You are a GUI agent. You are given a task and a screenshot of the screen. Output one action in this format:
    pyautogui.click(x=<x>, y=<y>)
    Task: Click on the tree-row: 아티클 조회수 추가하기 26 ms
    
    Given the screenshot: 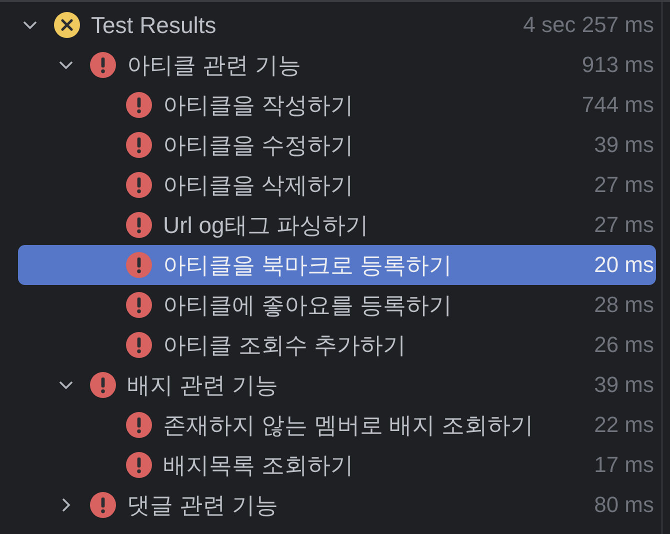 What is the action you would take?
    pyautogui.click(x=337, y=345)
    